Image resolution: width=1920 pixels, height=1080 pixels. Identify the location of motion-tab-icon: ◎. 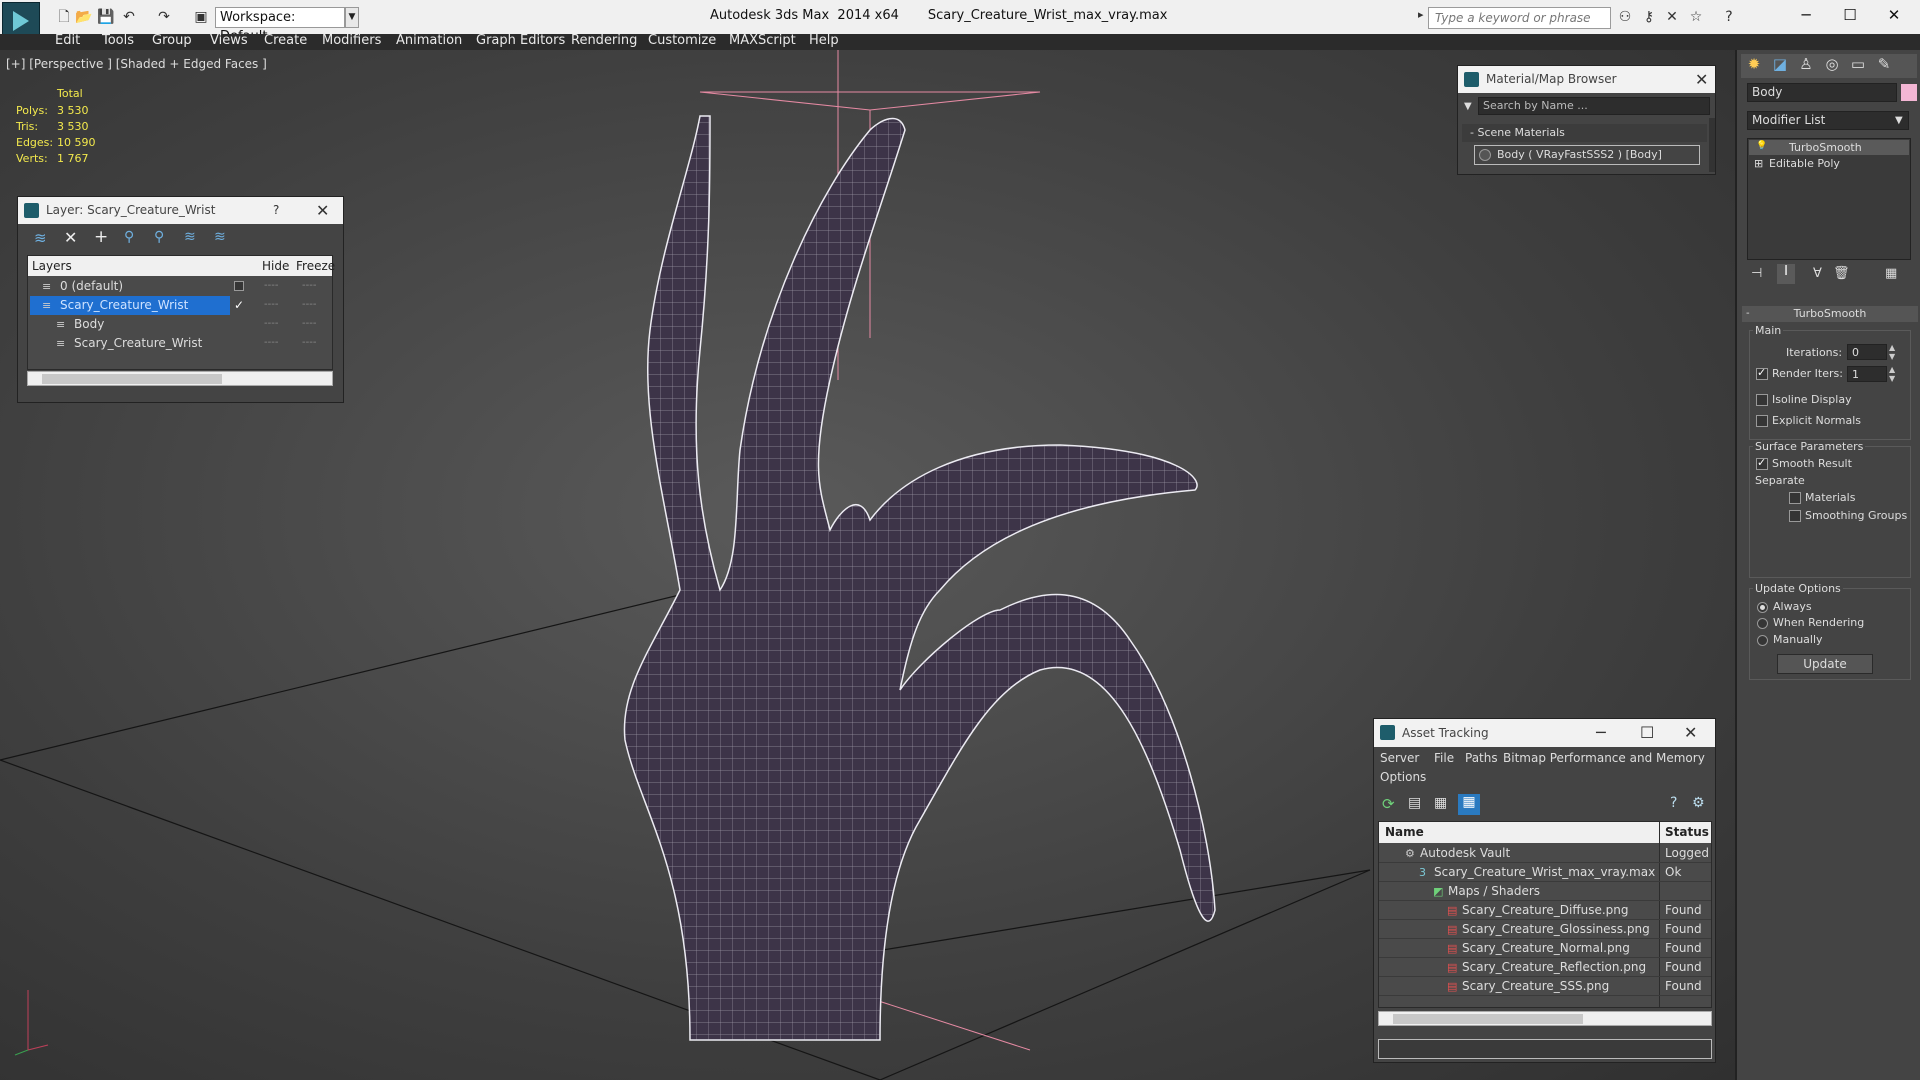
(1832, 64).